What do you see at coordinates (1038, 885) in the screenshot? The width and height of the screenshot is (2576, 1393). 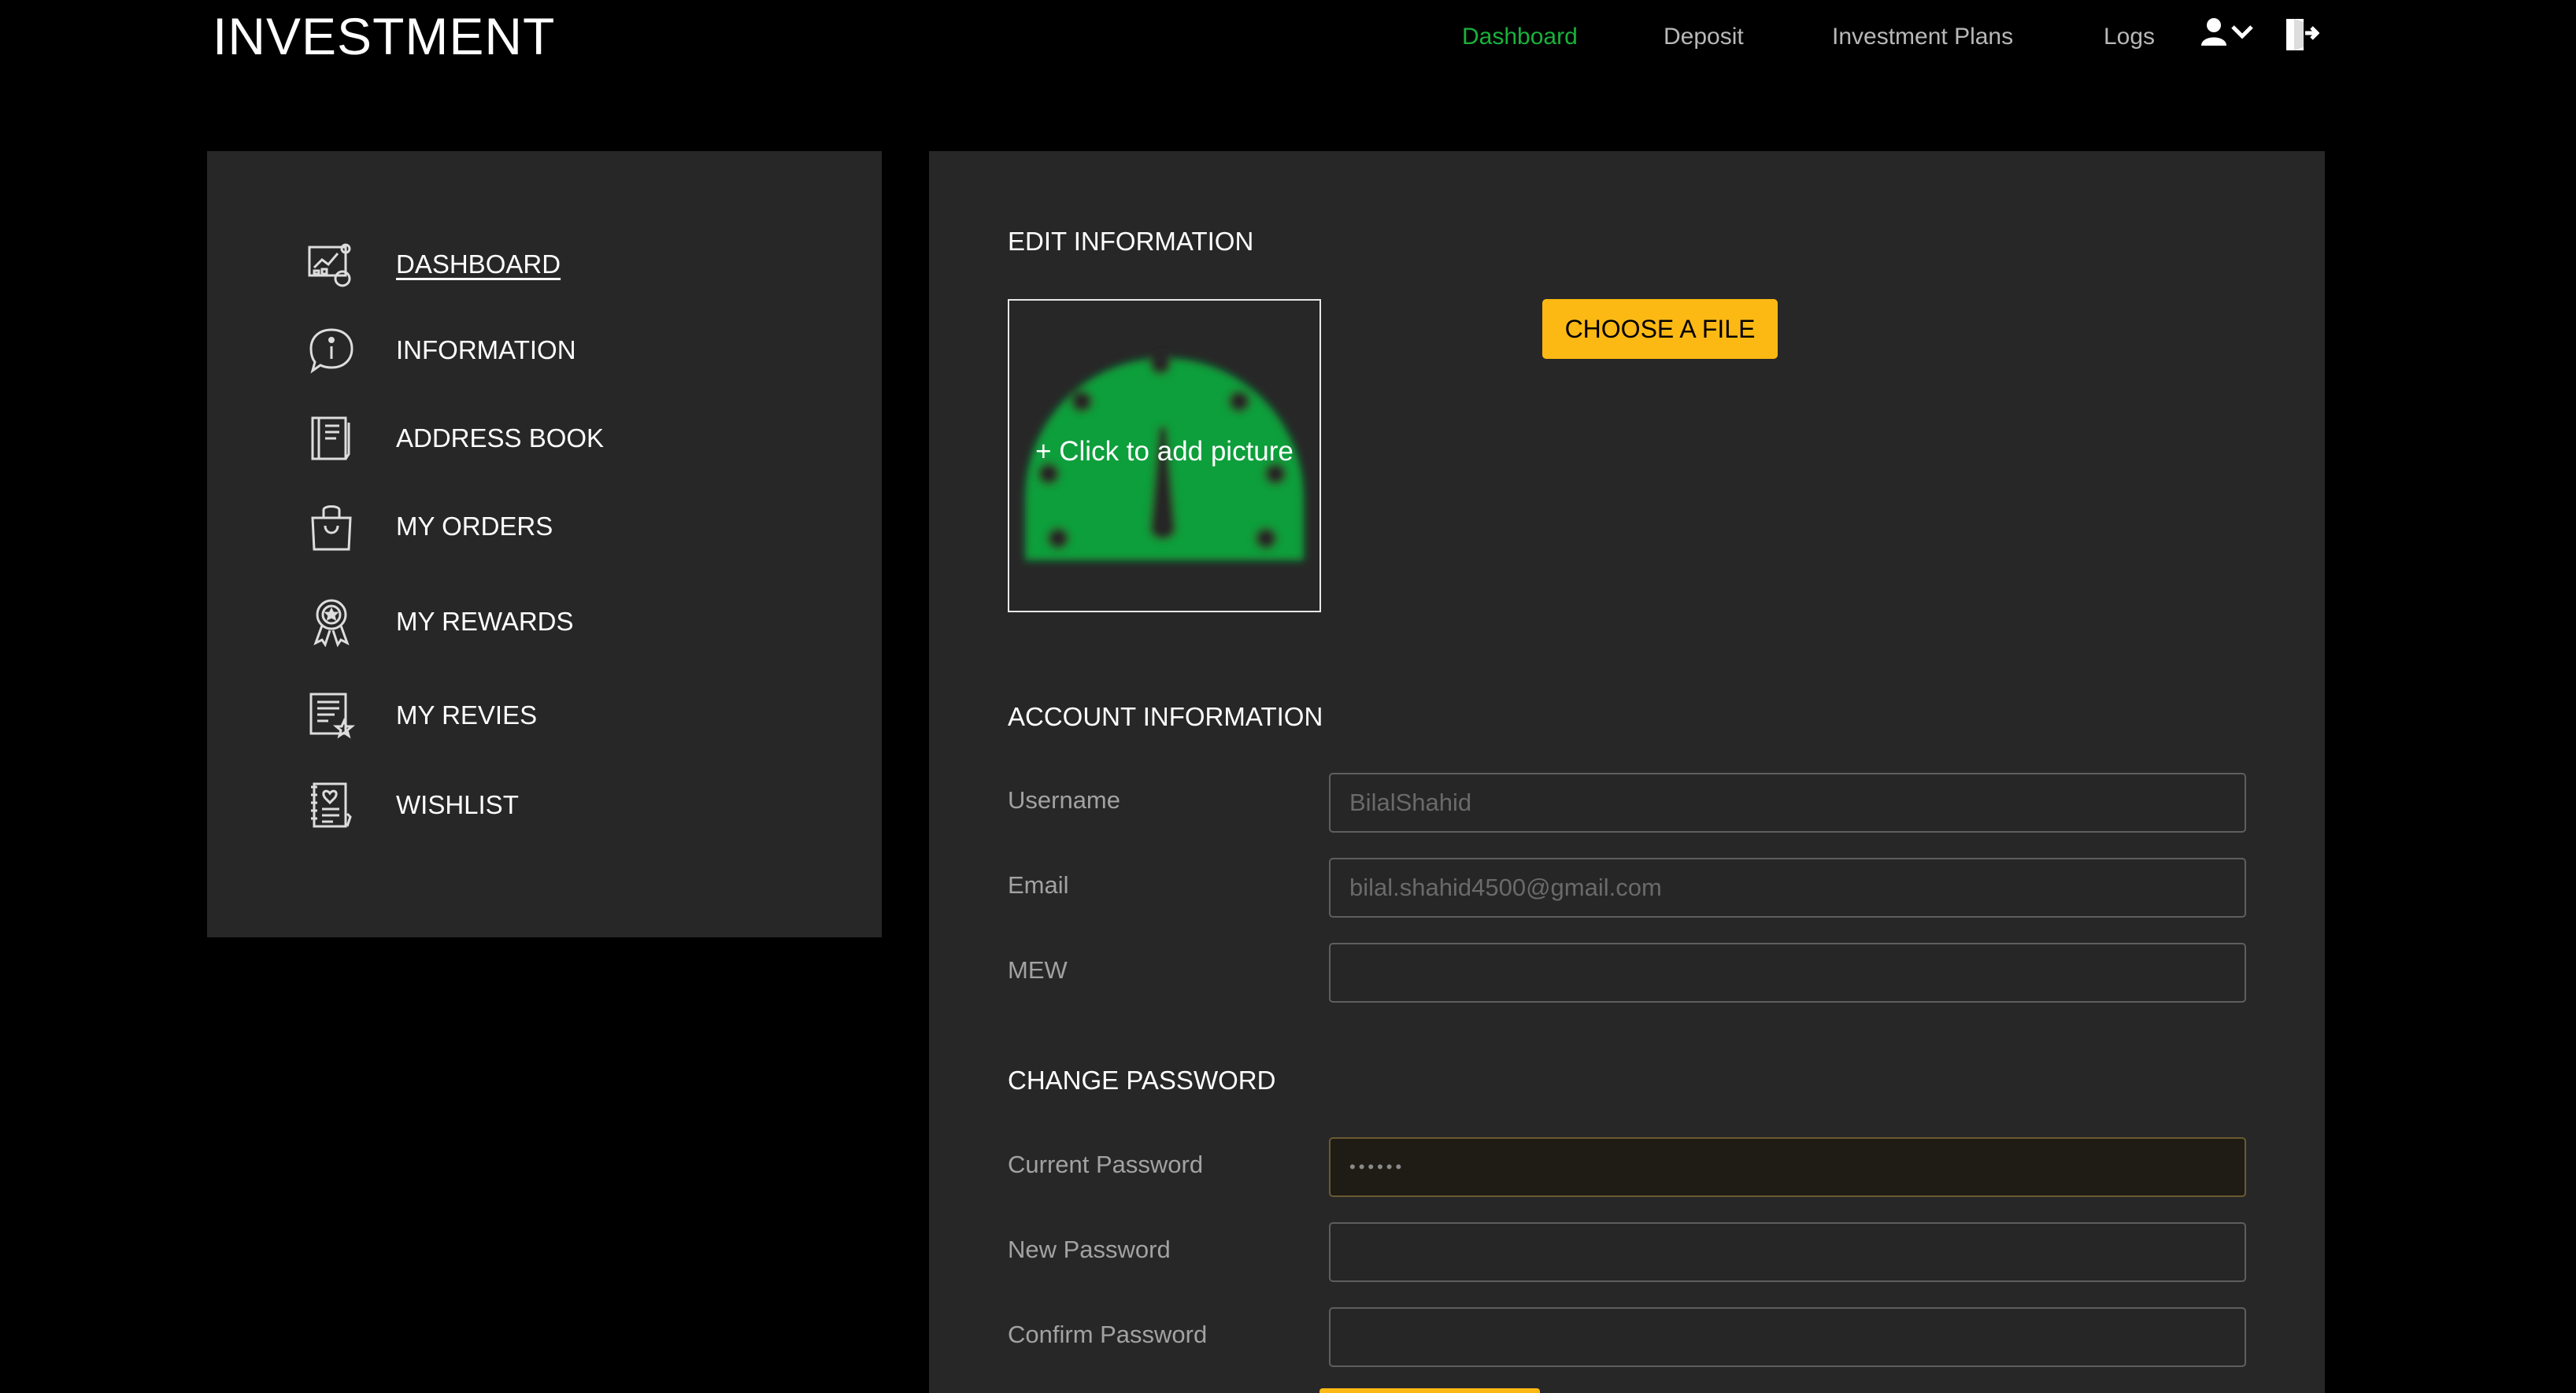 I see `email-label: Email` at bounding box center [1038, 885].